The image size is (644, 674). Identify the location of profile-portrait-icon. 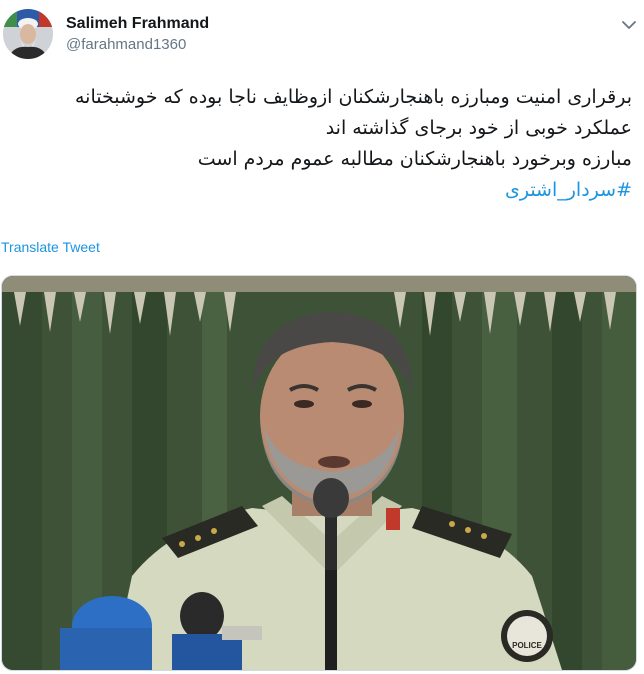
(28, 34).